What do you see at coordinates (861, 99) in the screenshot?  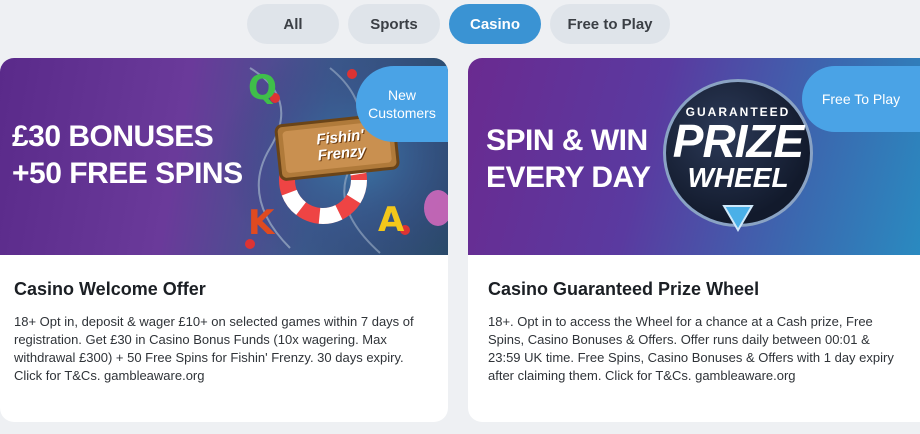 I see `free-to-play-badge: Free To Play` at bounding box center [861, 99].